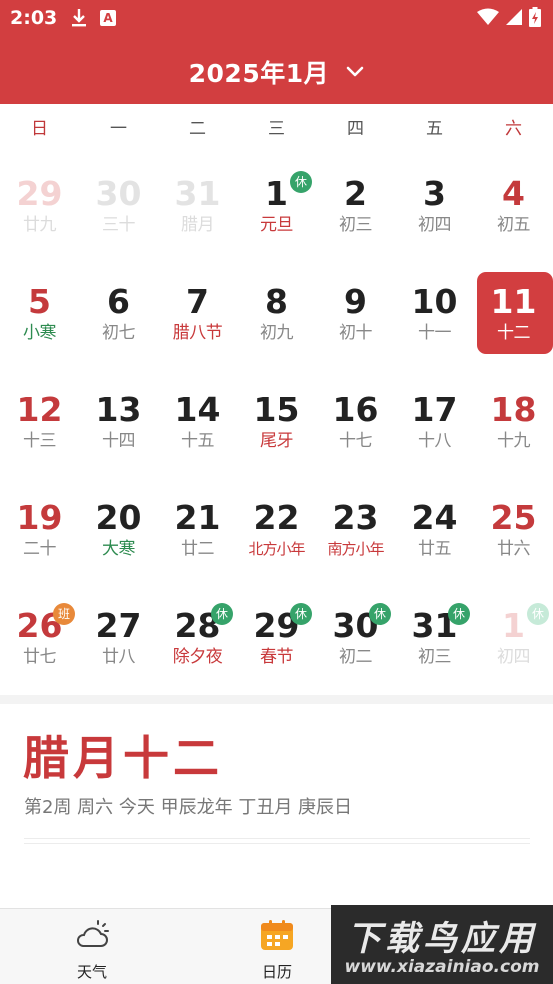 This screenshot has height=984, width=553. I want to click on lunar-label: 初四, so click(435, 225).